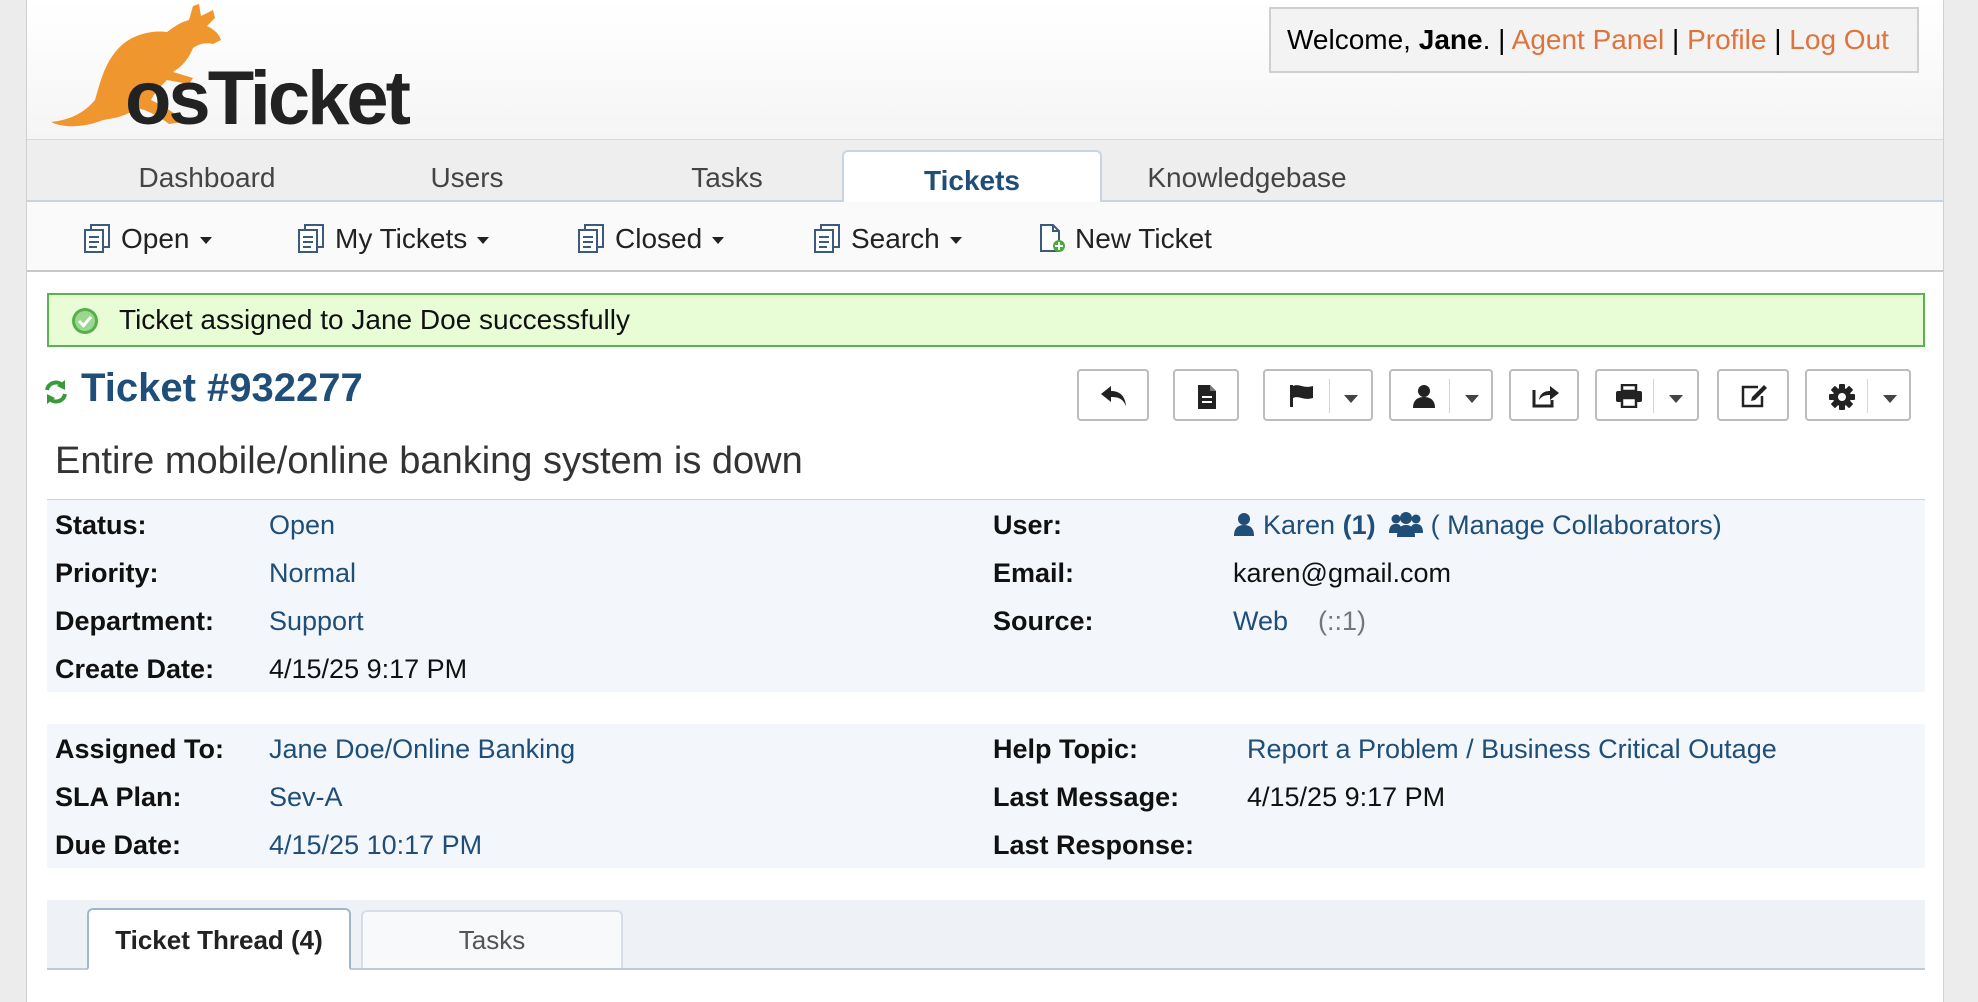 This screenshot has height=1002, width=1978. Describe the element at coordinates (1839, 39) in the screenshot. I see `logout-link: Log Out` at that location.